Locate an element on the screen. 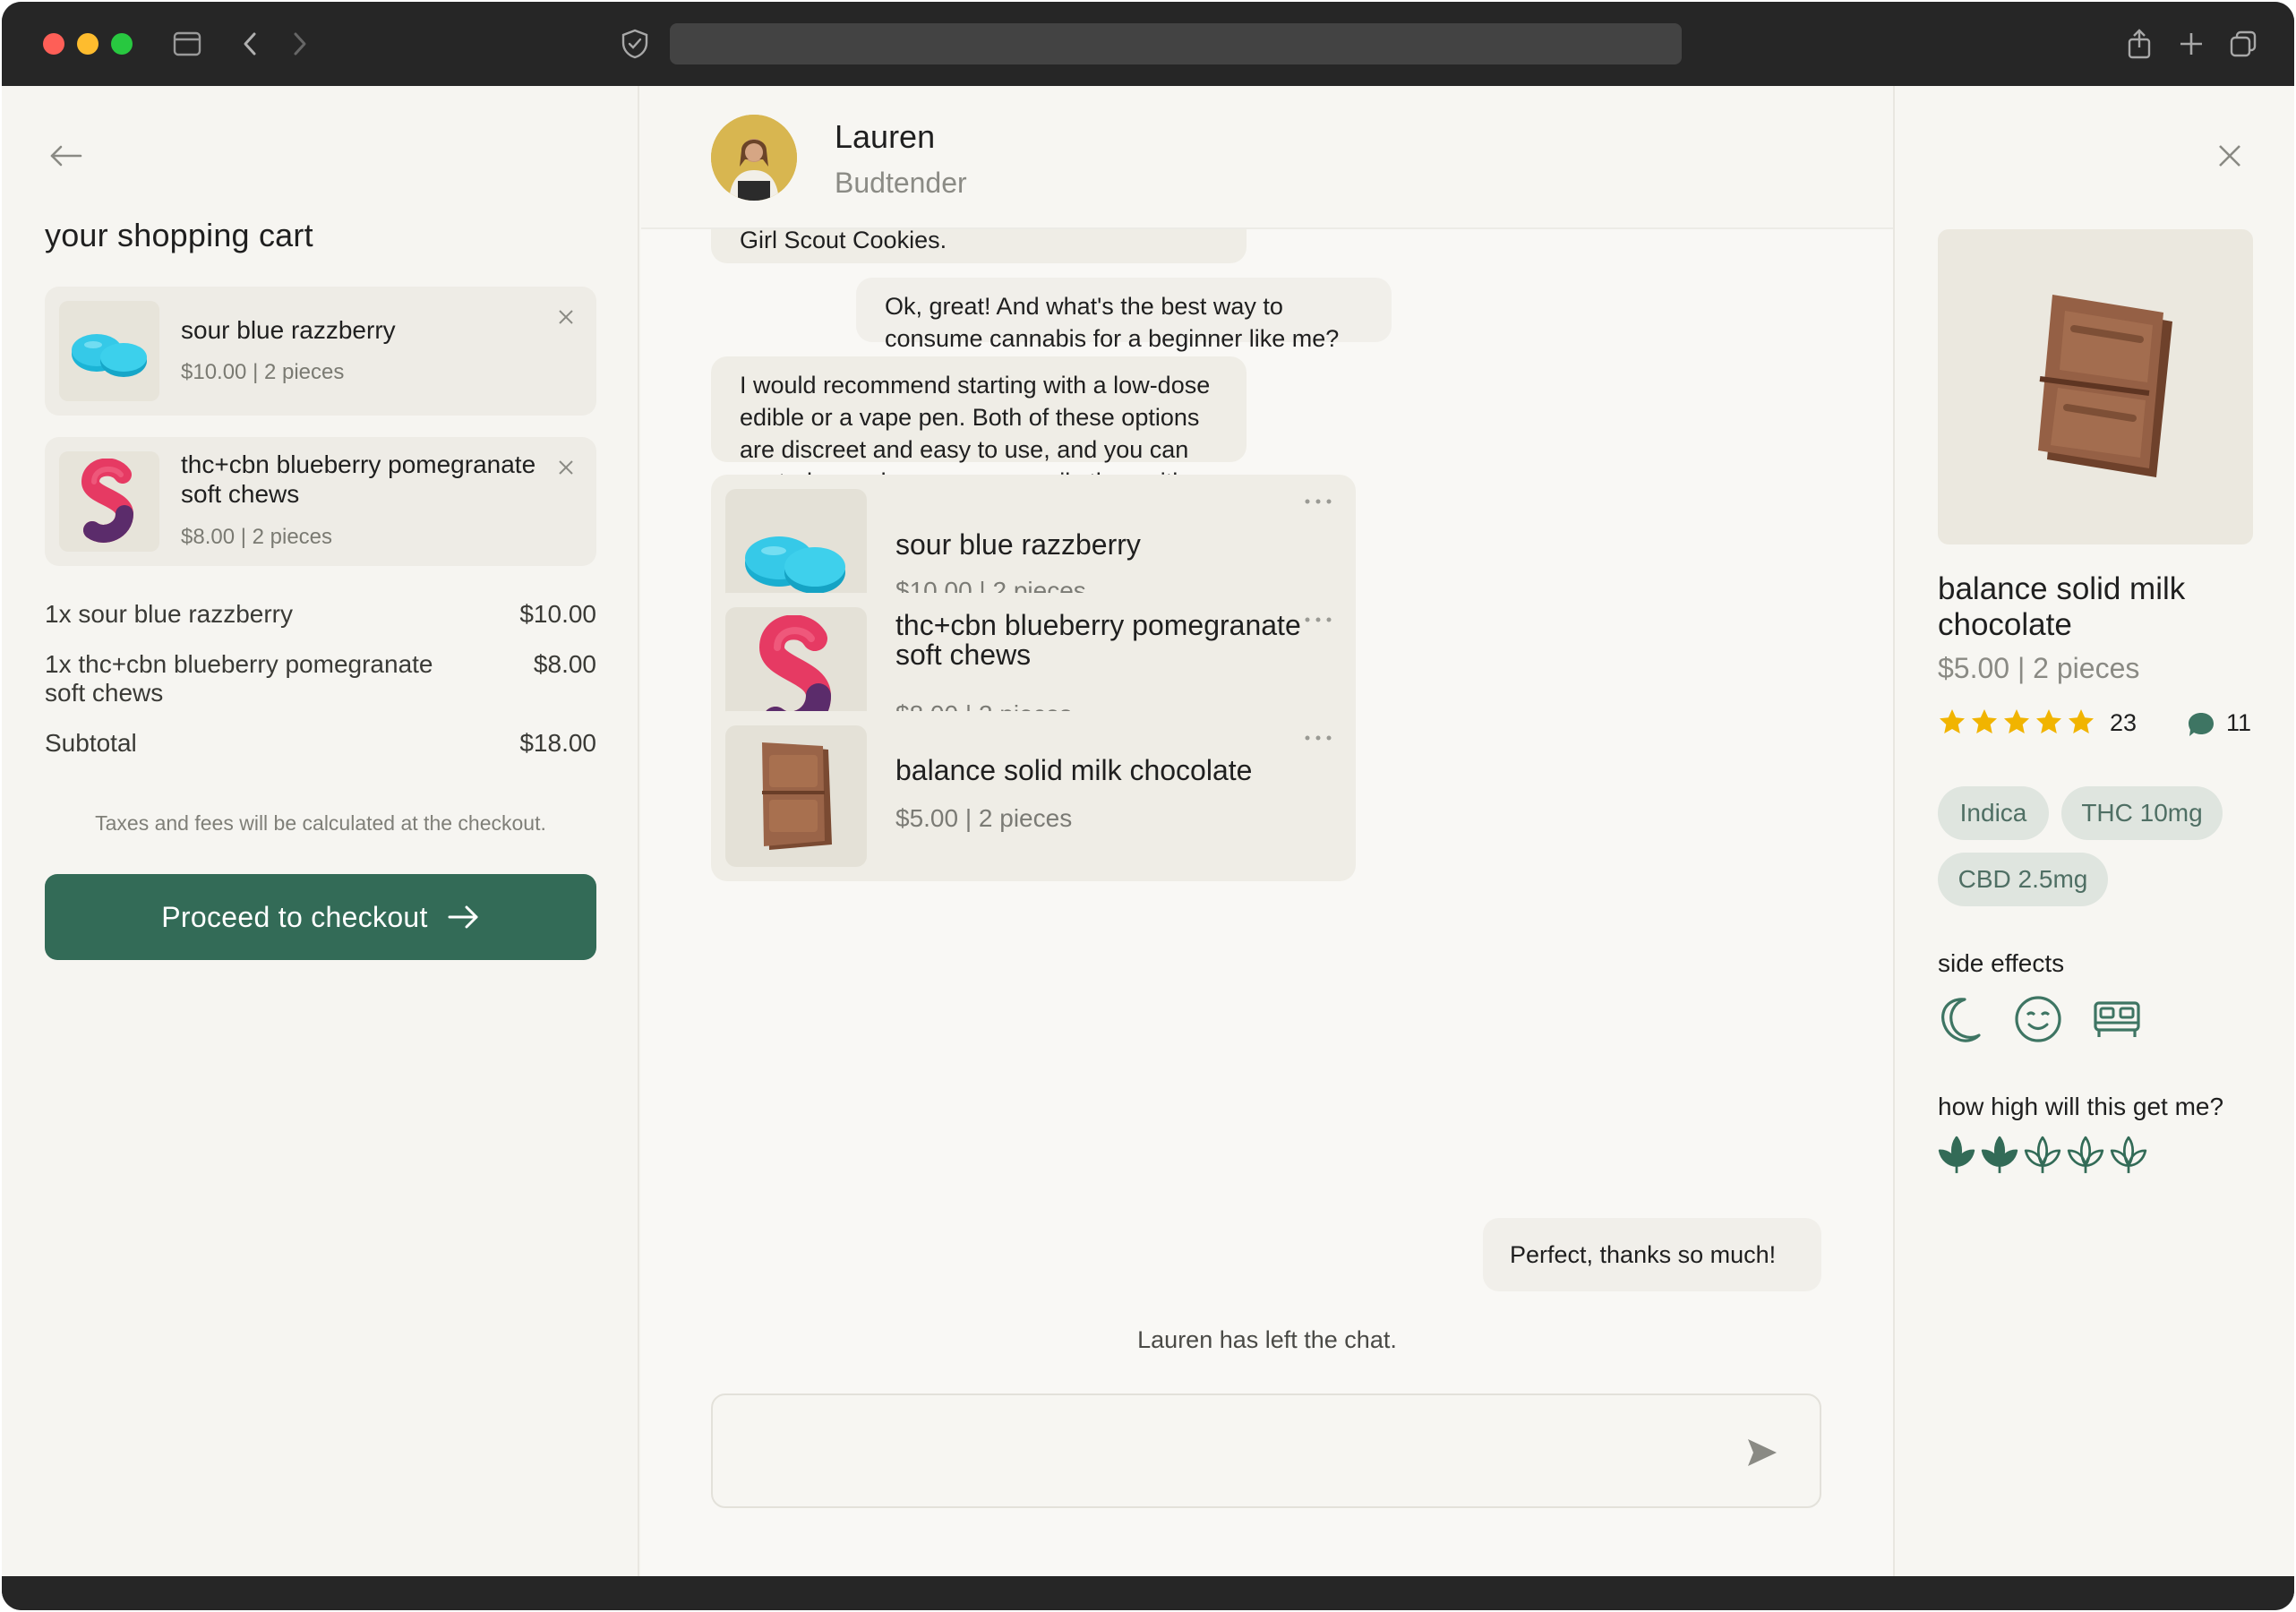  cart-item: sour blue razzberry $10.00 | 2 pieces is located at coordinates (320, 351).